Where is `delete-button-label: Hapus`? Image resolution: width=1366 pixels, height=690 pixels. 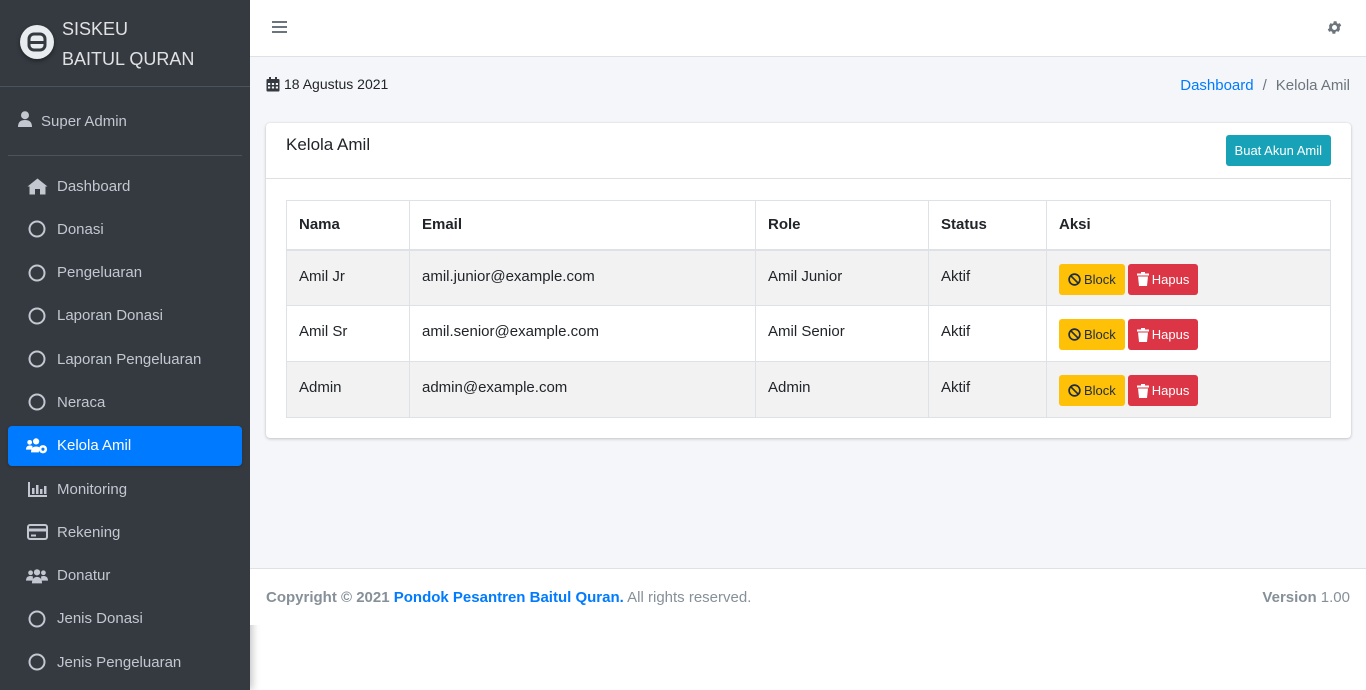
delete-button-label: Hapus is located at coordinates (1170, 334).